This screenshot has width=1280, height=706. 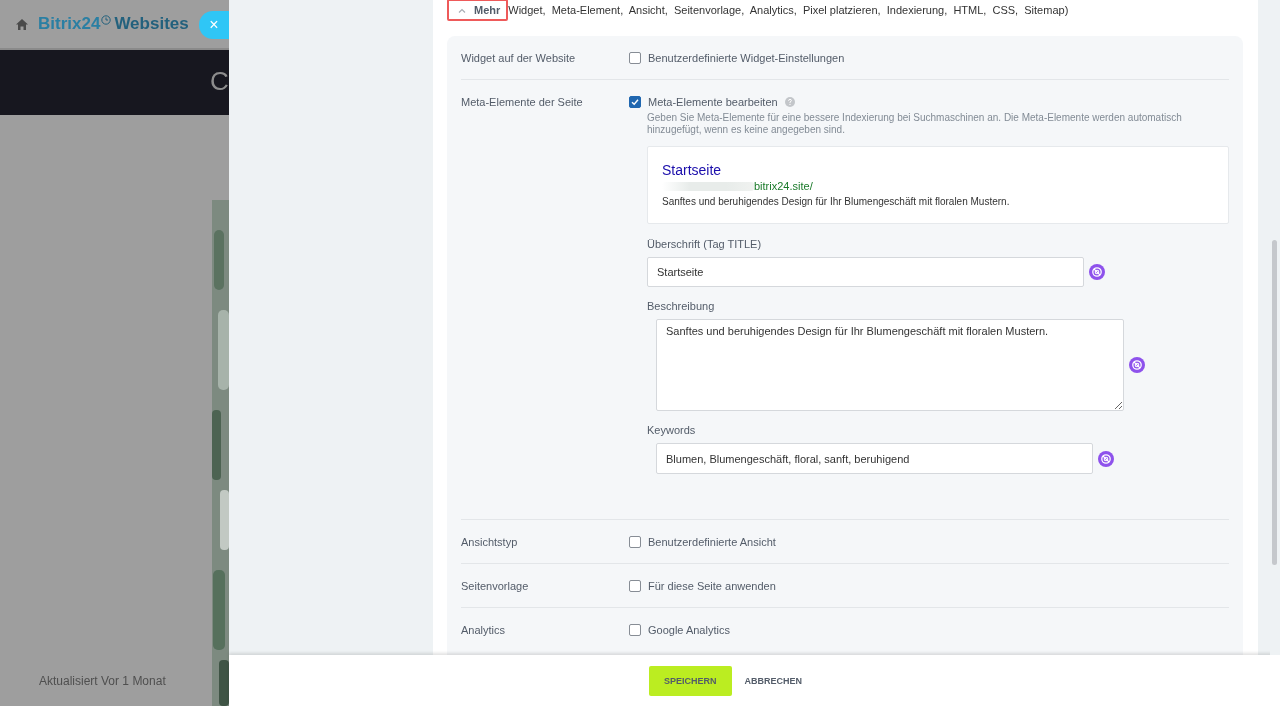 I want to click on checkbox-label: Meta-Elemente bearbeiten, so click(x=713, y=102).